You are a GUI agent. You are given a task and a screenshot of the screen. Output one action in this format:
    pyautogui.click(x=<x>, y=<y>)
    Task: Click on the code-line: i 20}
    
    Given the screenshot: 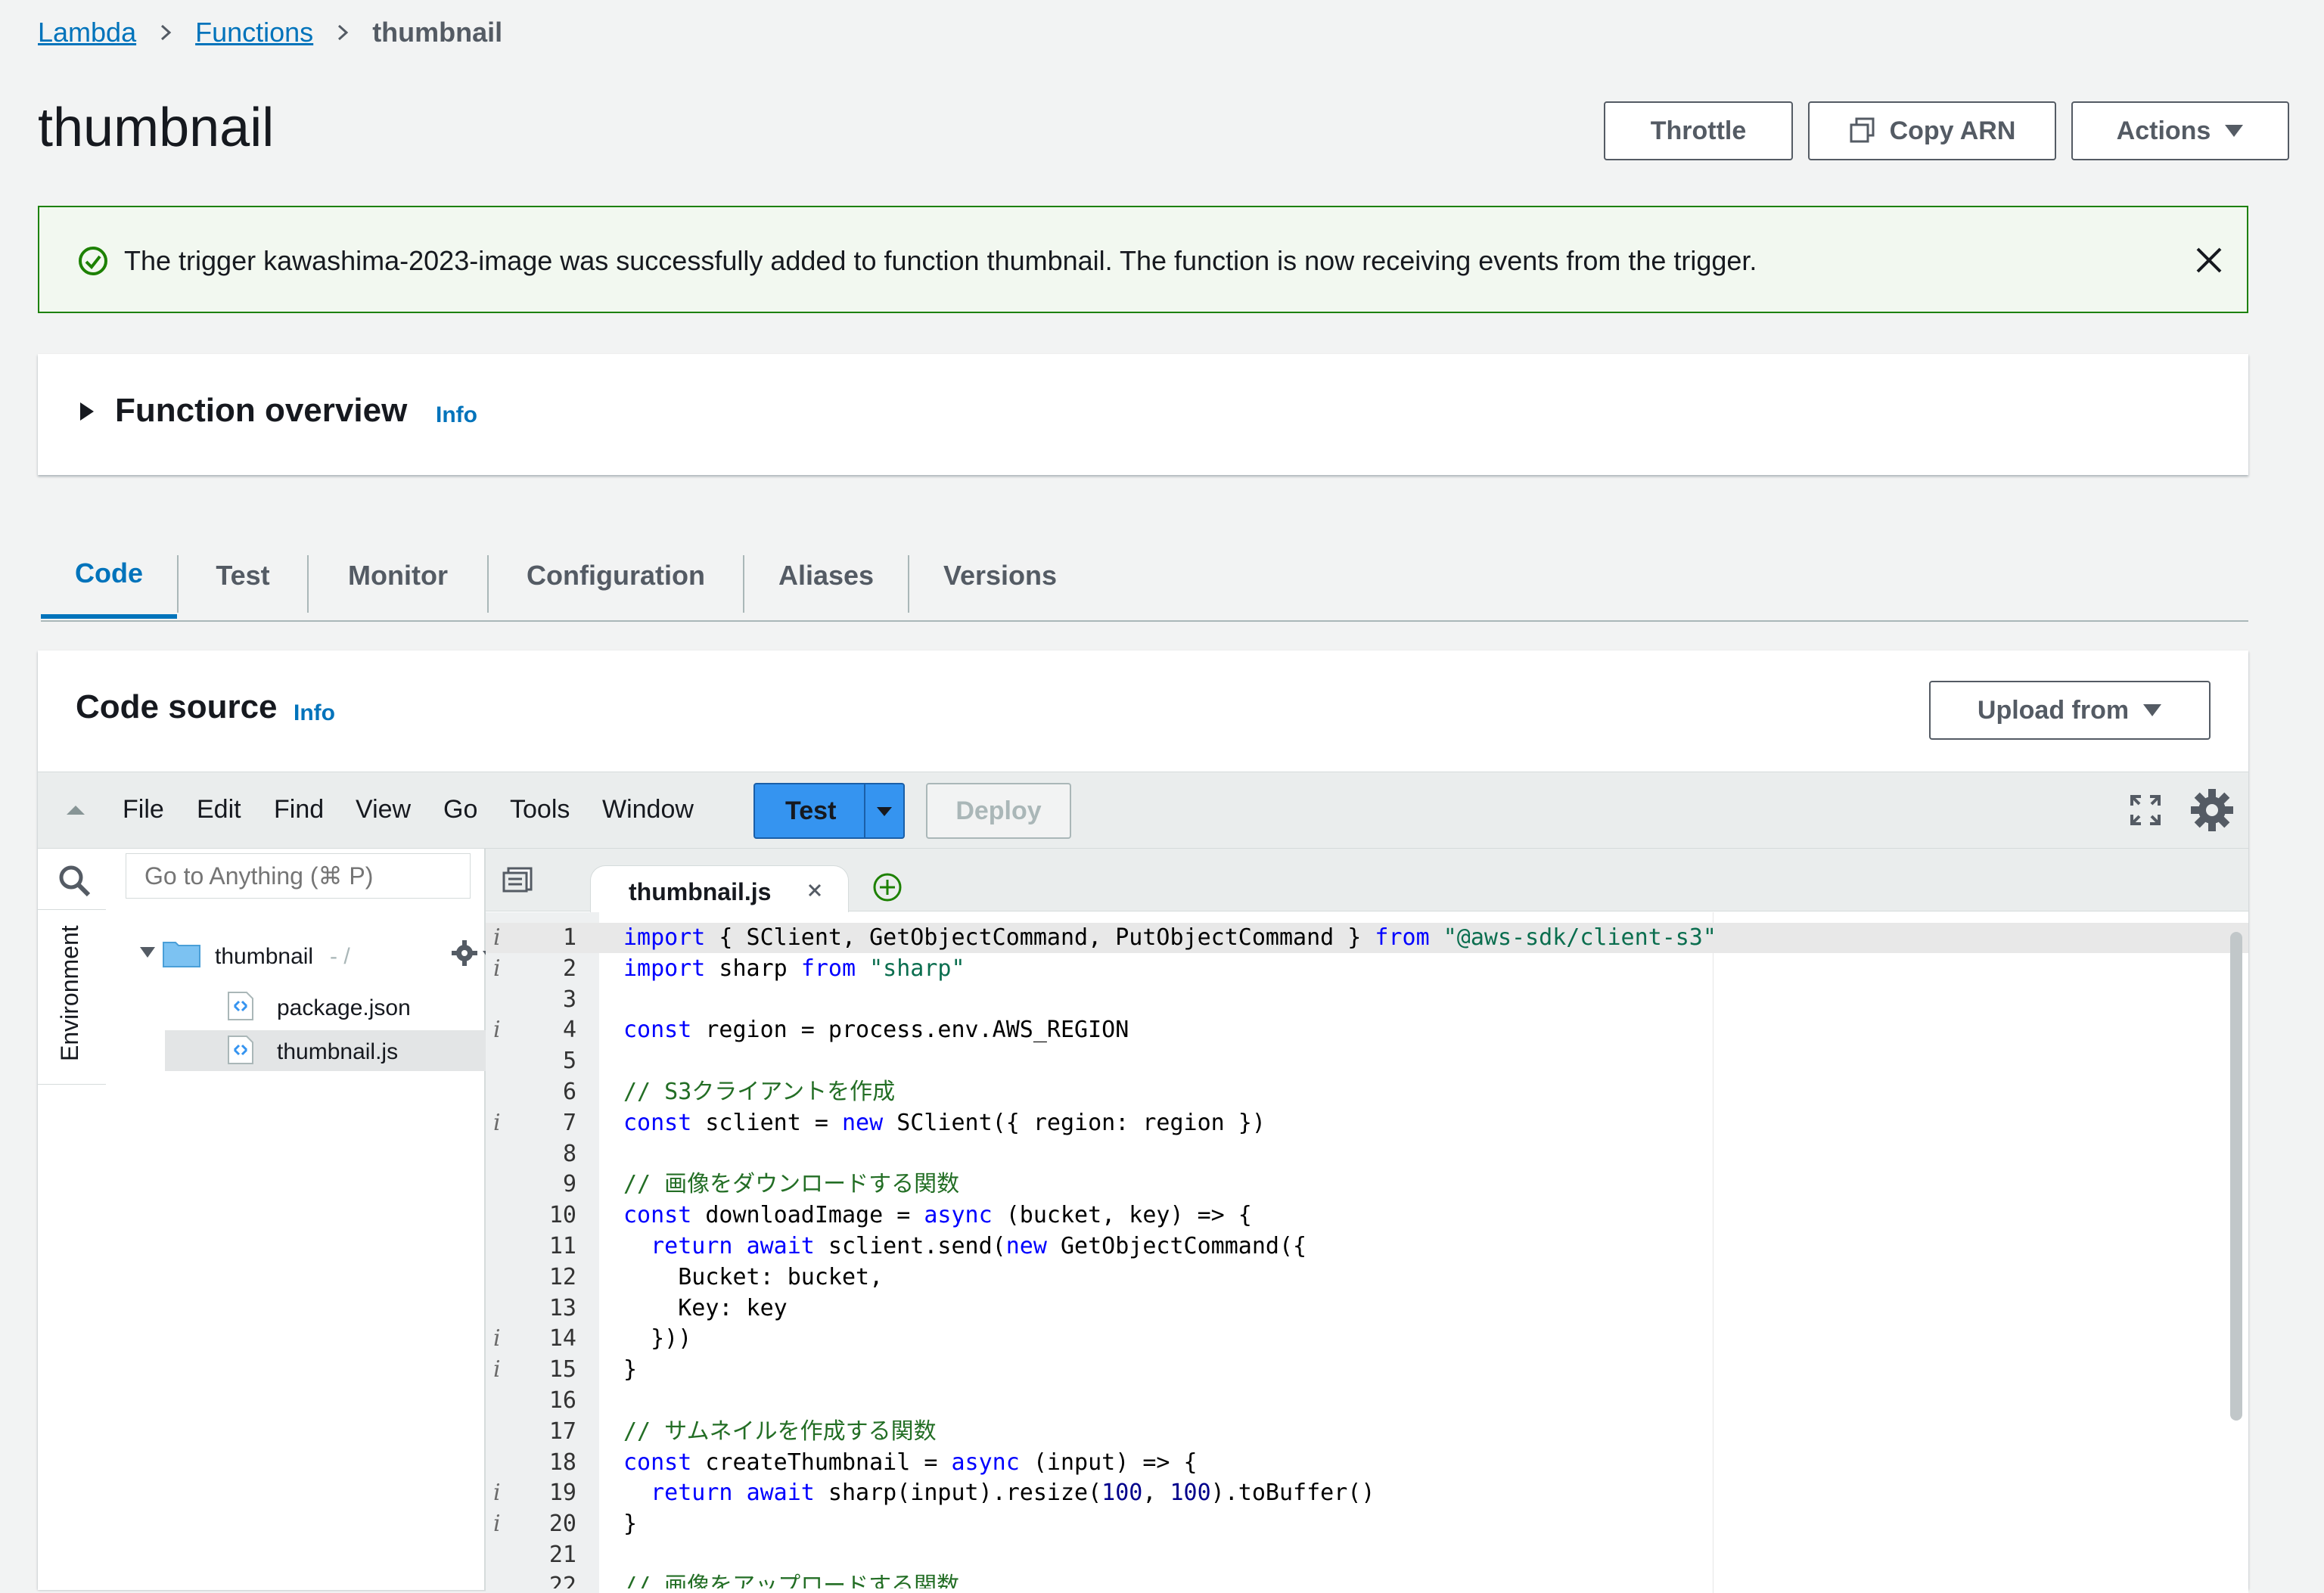 What is the action you would take?
    pyautogui.click(x=1367, y=1524)
    